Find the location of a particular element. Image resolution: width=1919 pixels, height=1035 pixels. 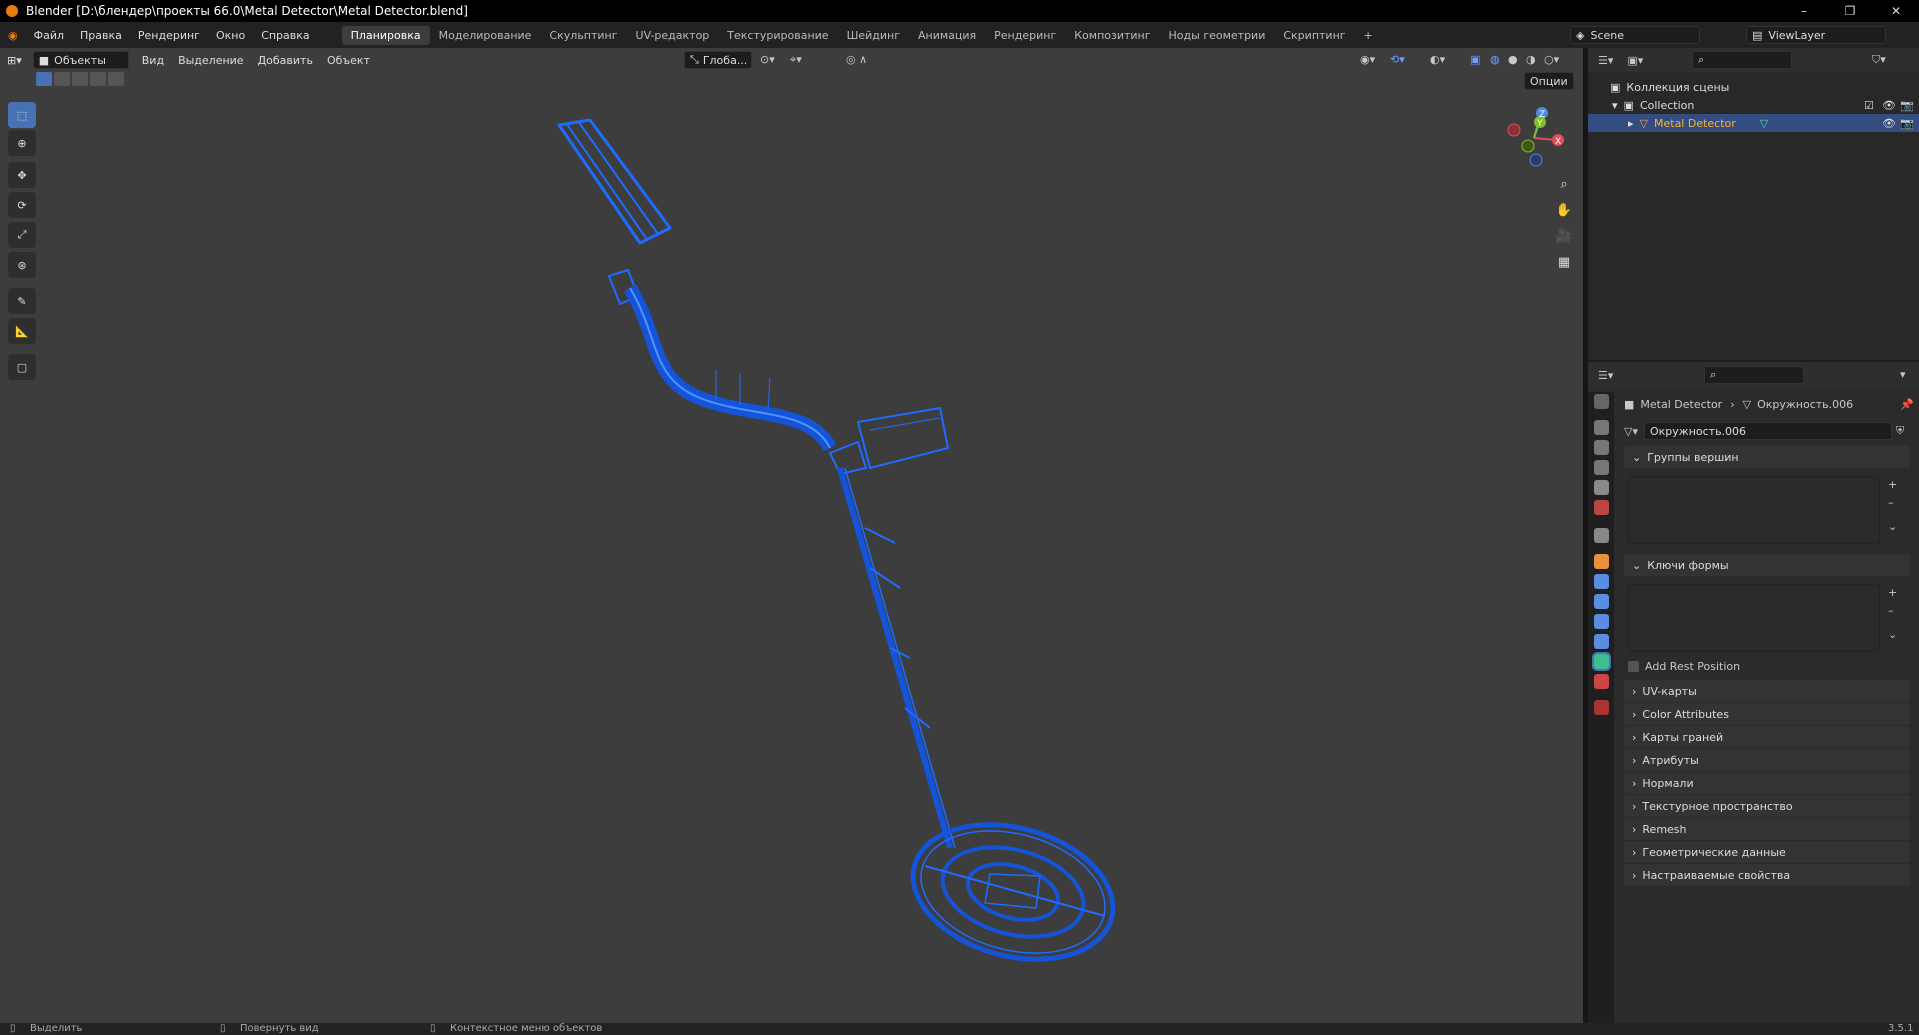

tab-shading: Шейдинг is located at coordinates (873, 35).